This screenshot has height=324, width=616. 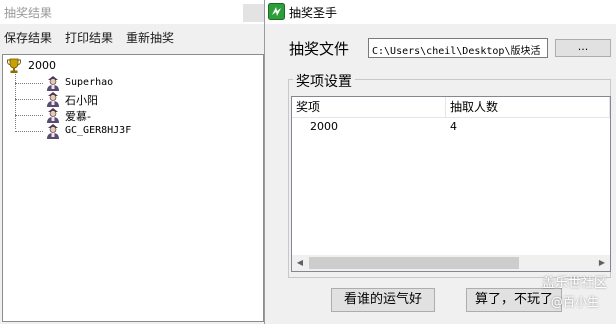 I want to click on scroll-left-icon: ◀, so click(x=300, y=263).